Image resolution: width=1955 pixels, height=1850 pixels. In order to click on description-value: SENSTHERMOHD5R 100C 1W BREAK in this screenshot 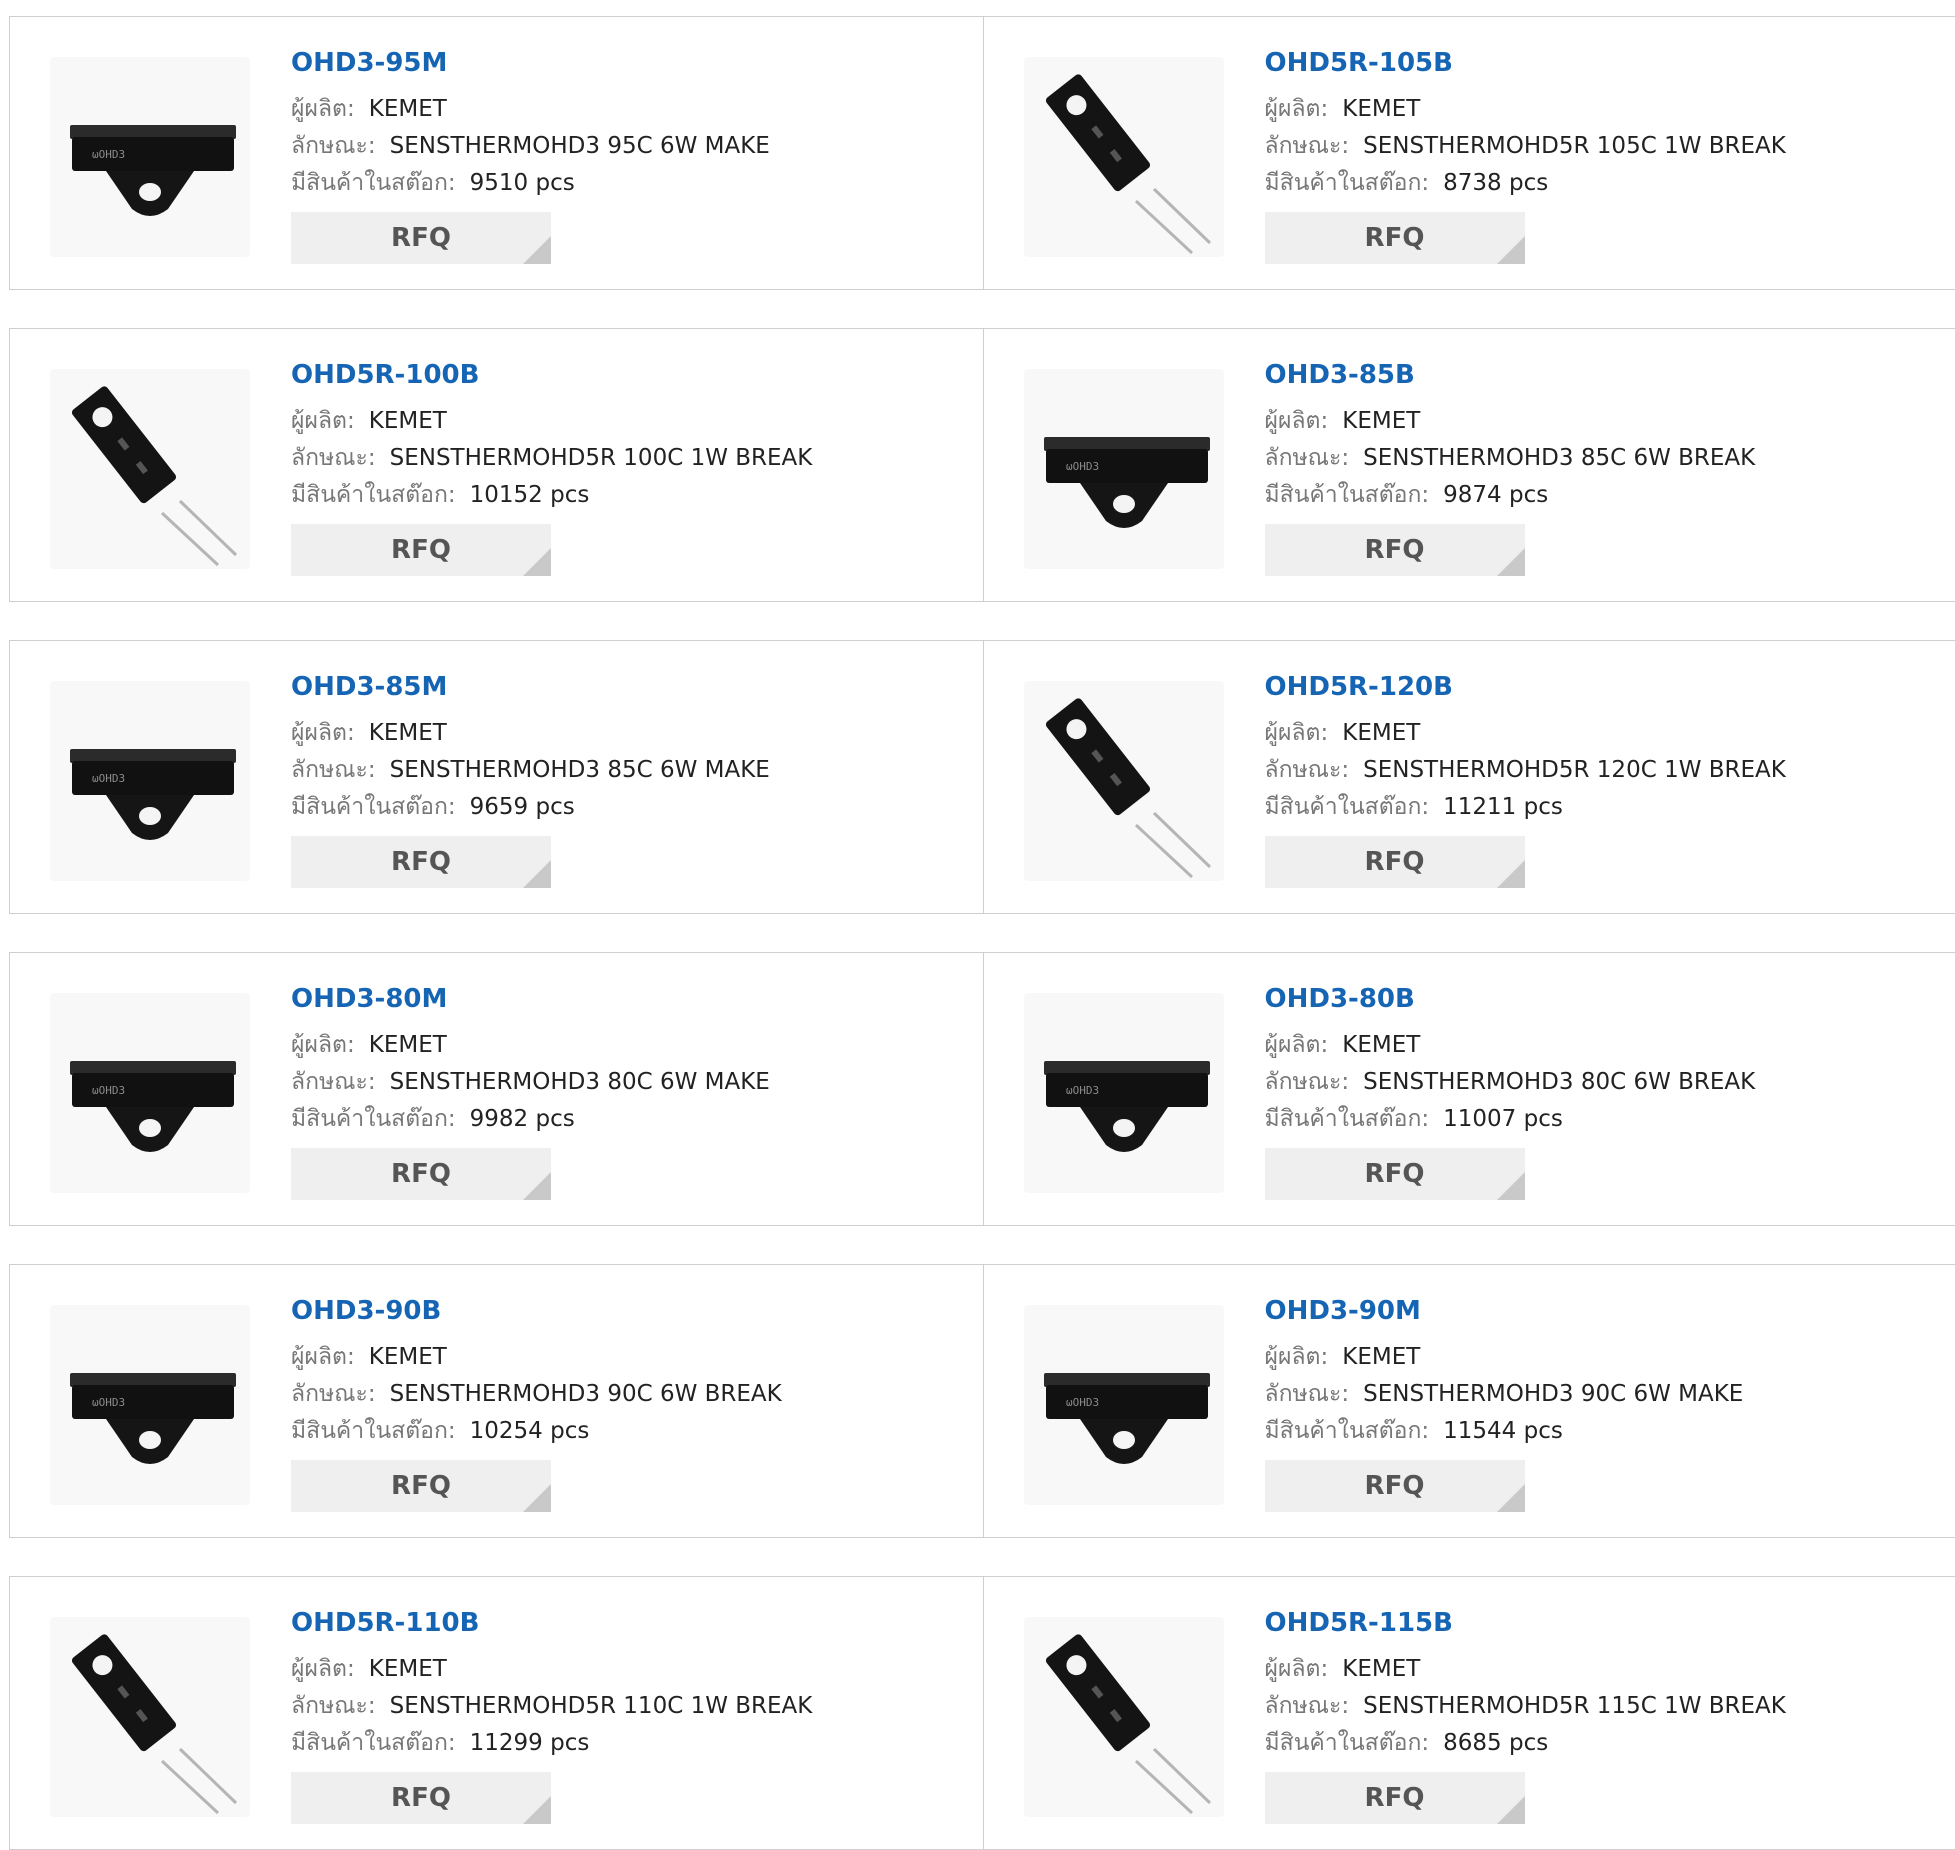, I will do `click(601, 458)`.